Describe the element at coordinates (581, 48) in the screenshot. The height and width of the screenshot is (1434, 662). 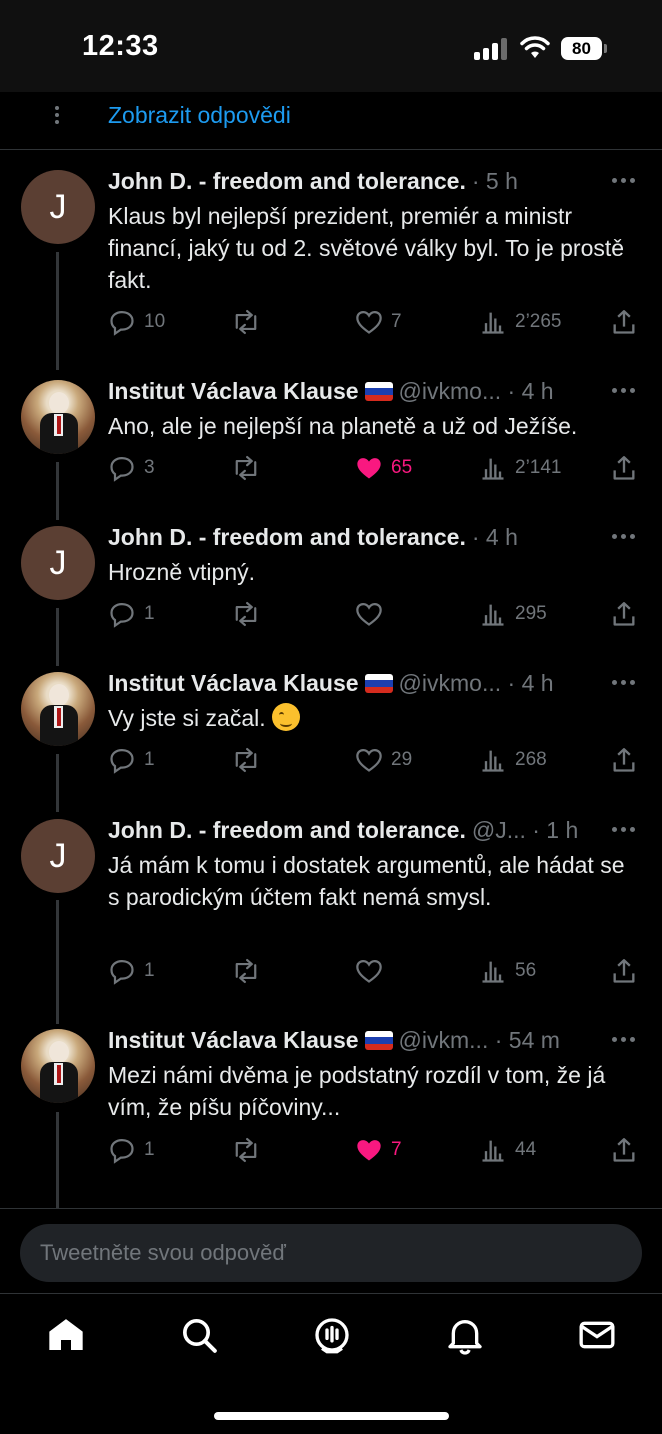
I see `battery-indicator: 80` at that location.